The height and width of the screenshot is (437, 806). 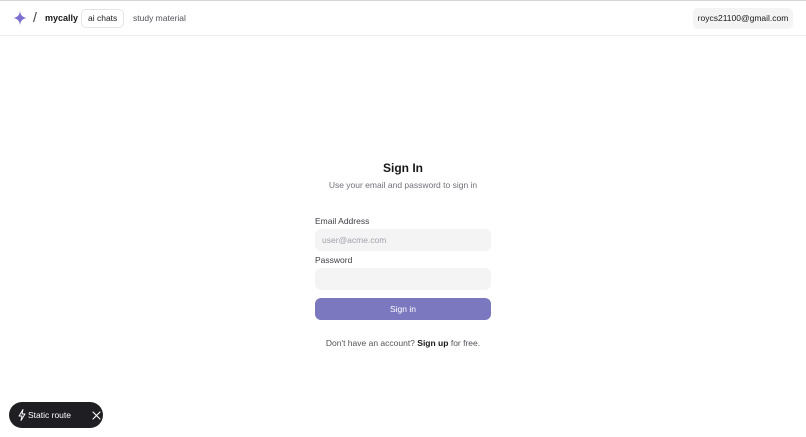 I want to click on email-input, so click(x=403, y=240).